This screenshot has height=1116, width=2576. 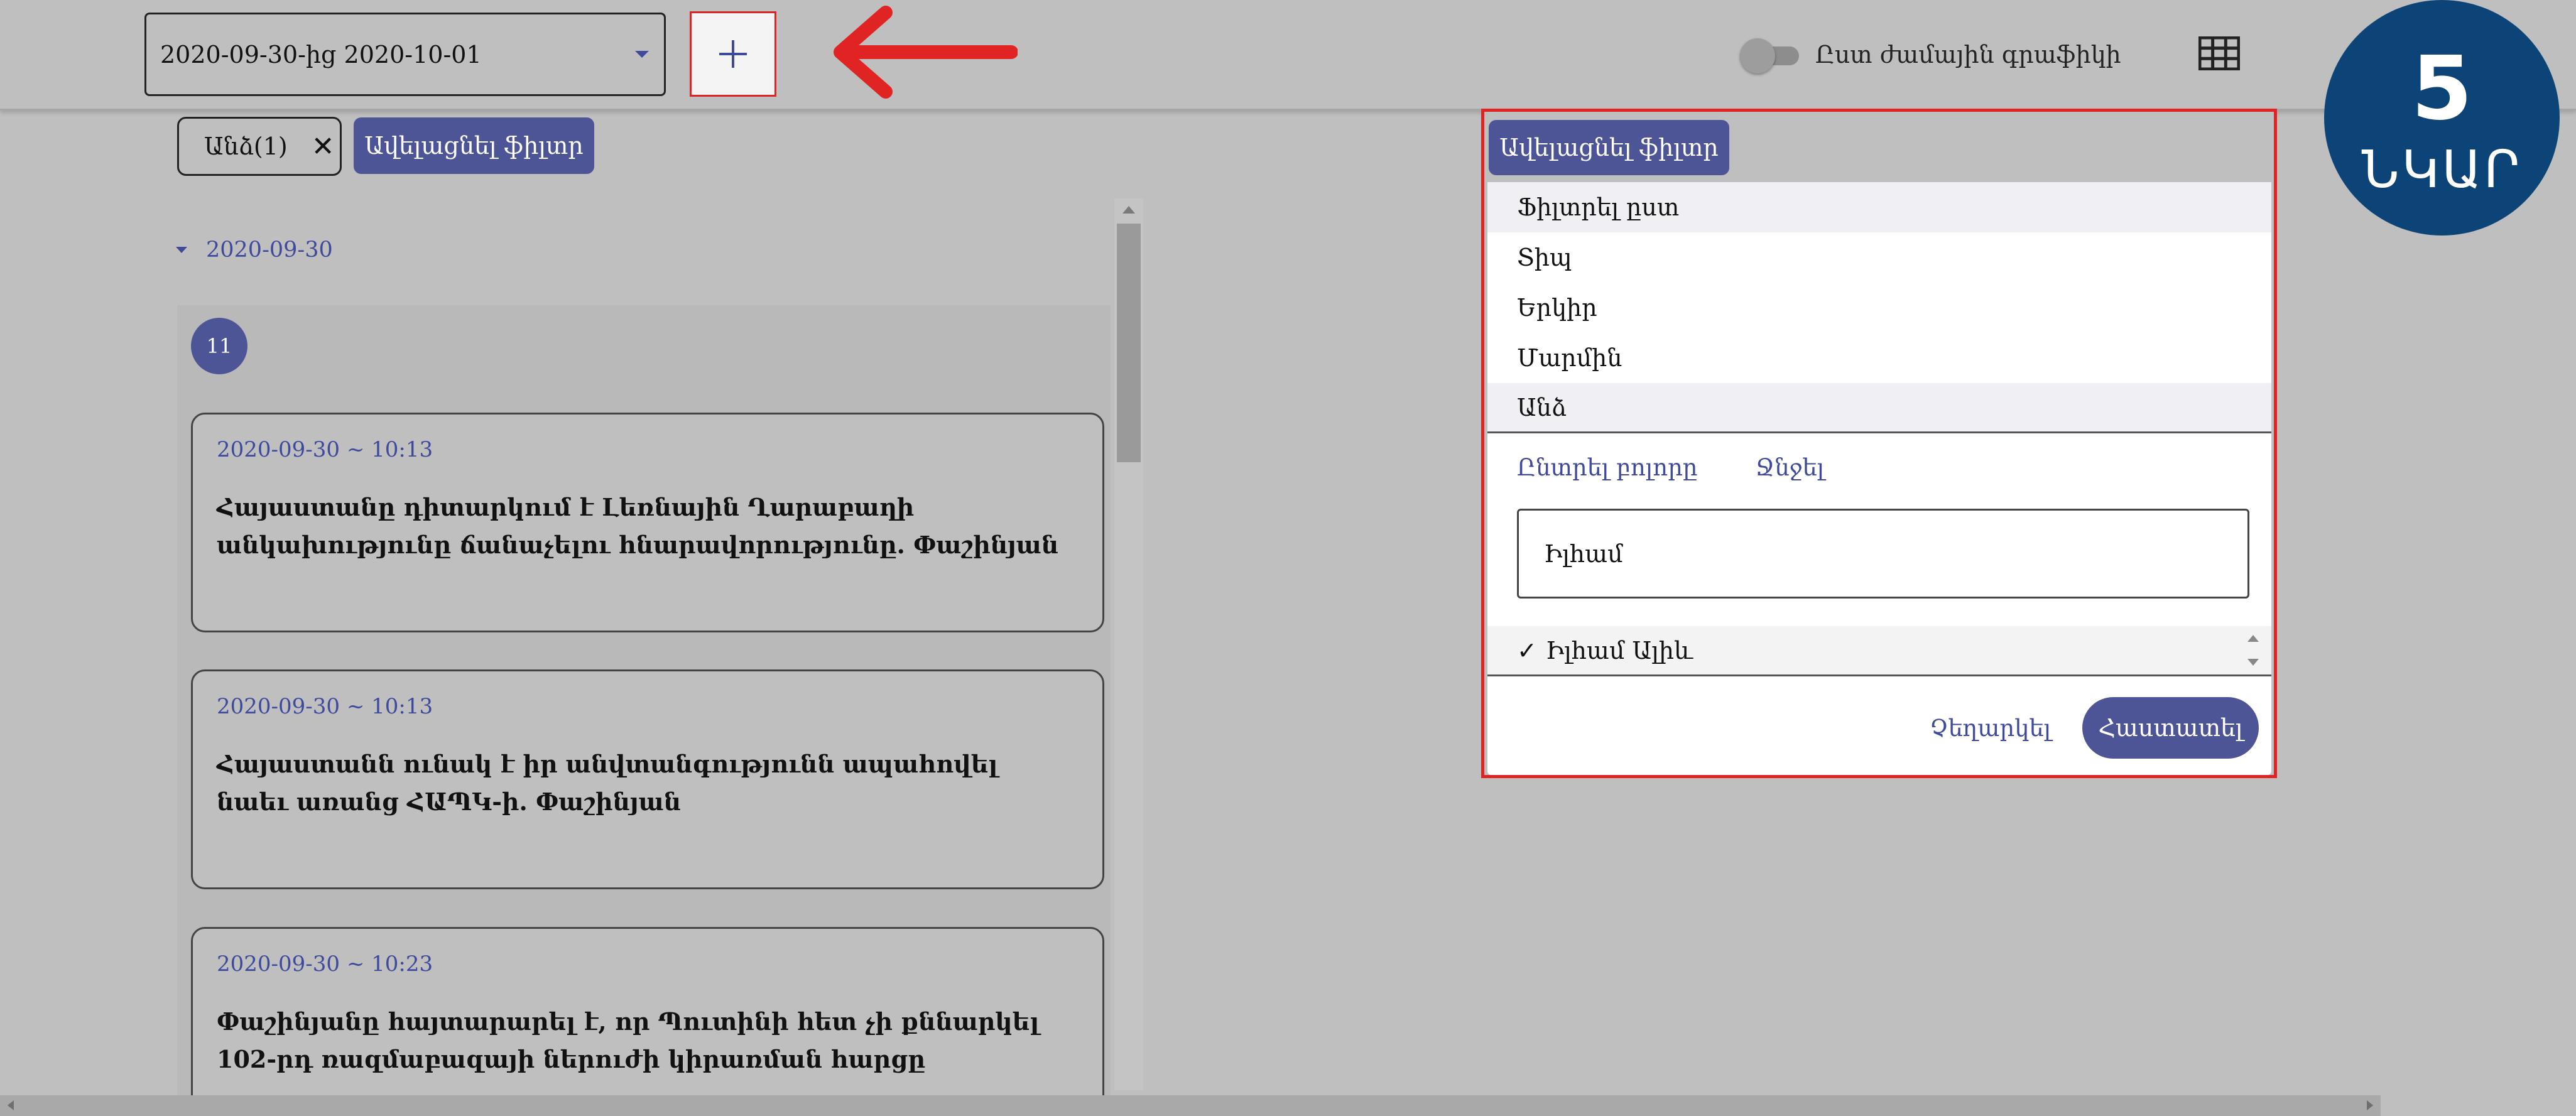 I want to click on scroll-left-icon, so click(x=11, y=1105).